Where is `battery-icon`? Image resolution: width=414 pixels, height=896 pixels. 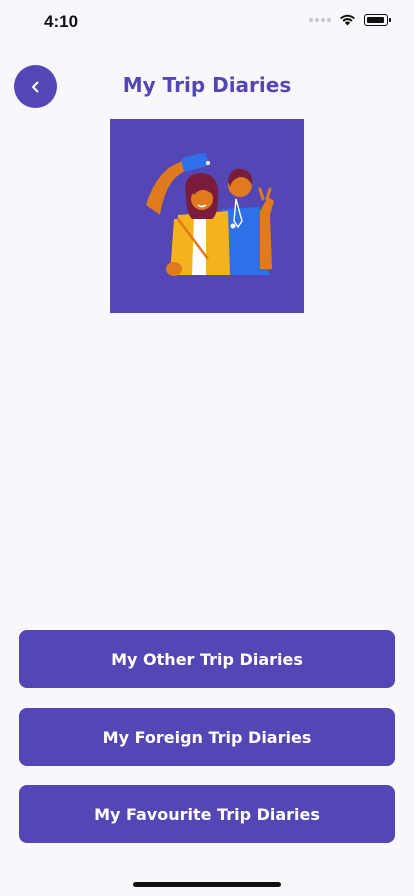 battery-icon is located at coordinates (377, 20).